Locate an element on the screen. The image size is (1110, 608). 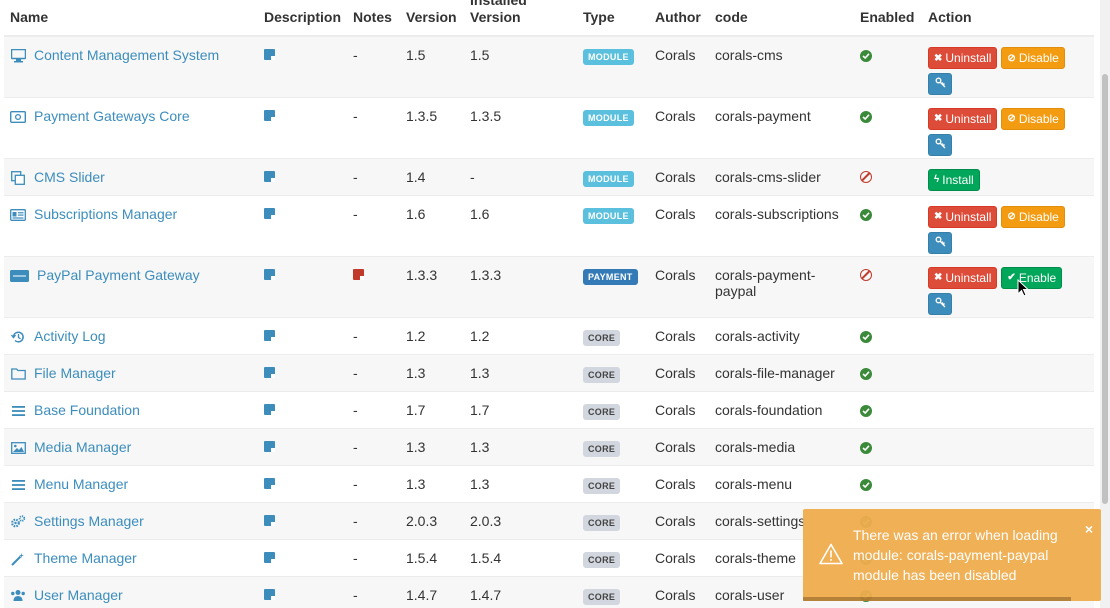
module-name-link: User Manager is located at coordinates (78, 595).